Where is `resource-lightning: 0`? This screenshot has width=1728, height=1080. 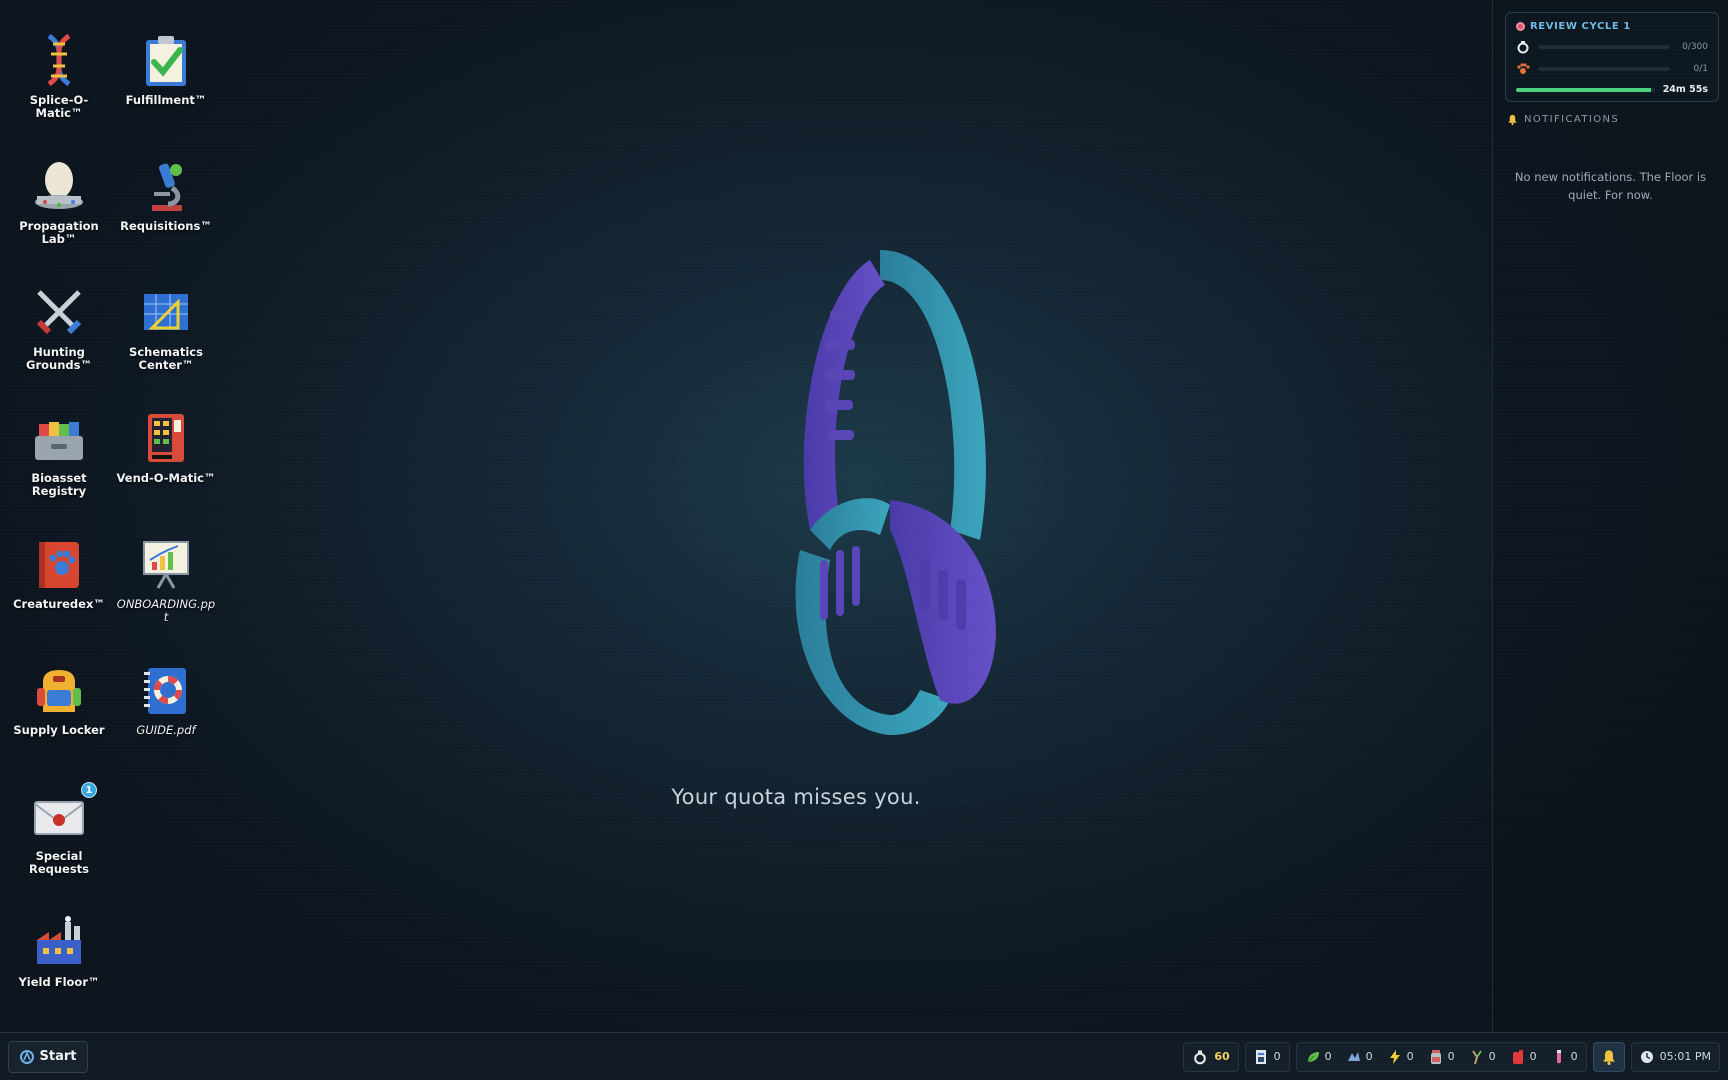
resource-lightning: 0 is located at coordinates (1400, 1057).